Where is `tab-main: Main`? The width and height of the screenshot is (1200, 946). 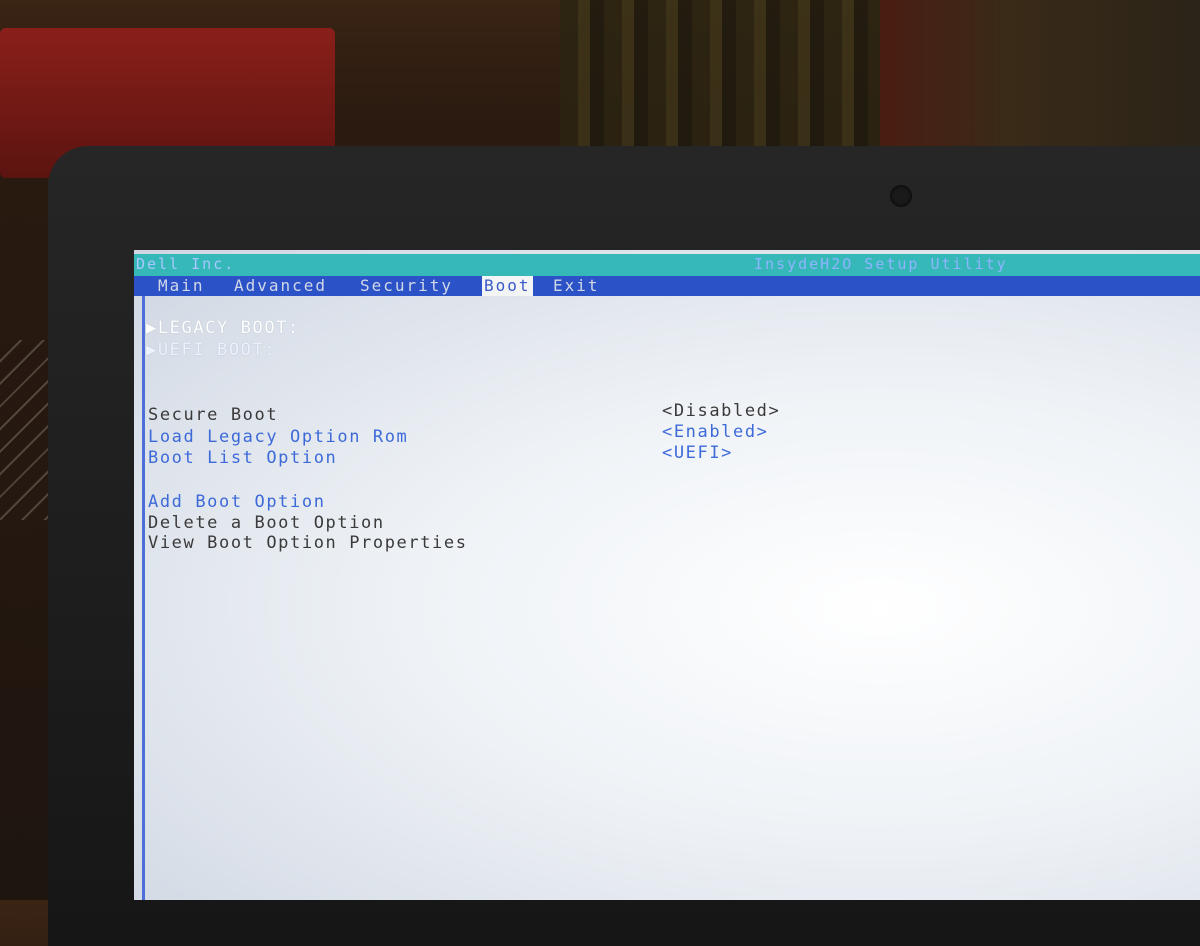
tab-main: Main is located at coordinates (181, 286).